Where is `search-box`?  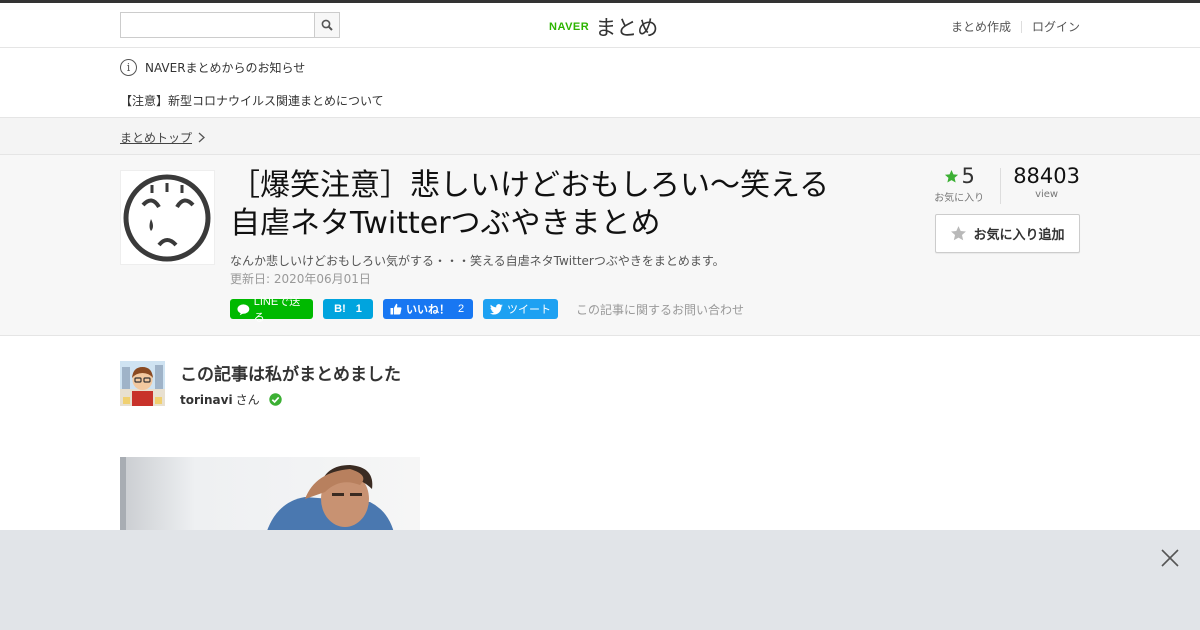 search-box is located at coordinates (230, 25).